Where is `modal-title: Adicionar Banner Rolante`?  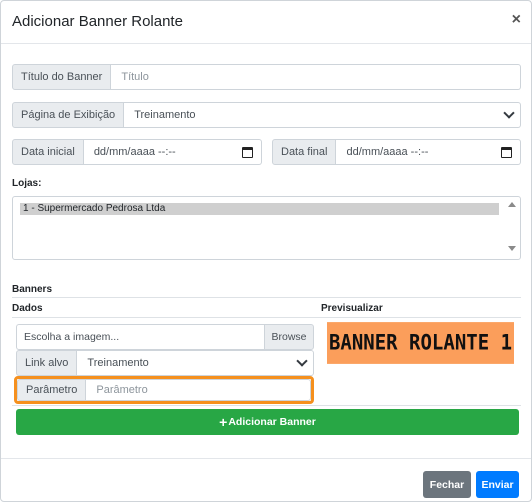 modal-title: Adicionar Banner Rolante is located at coordinates (97, 21).